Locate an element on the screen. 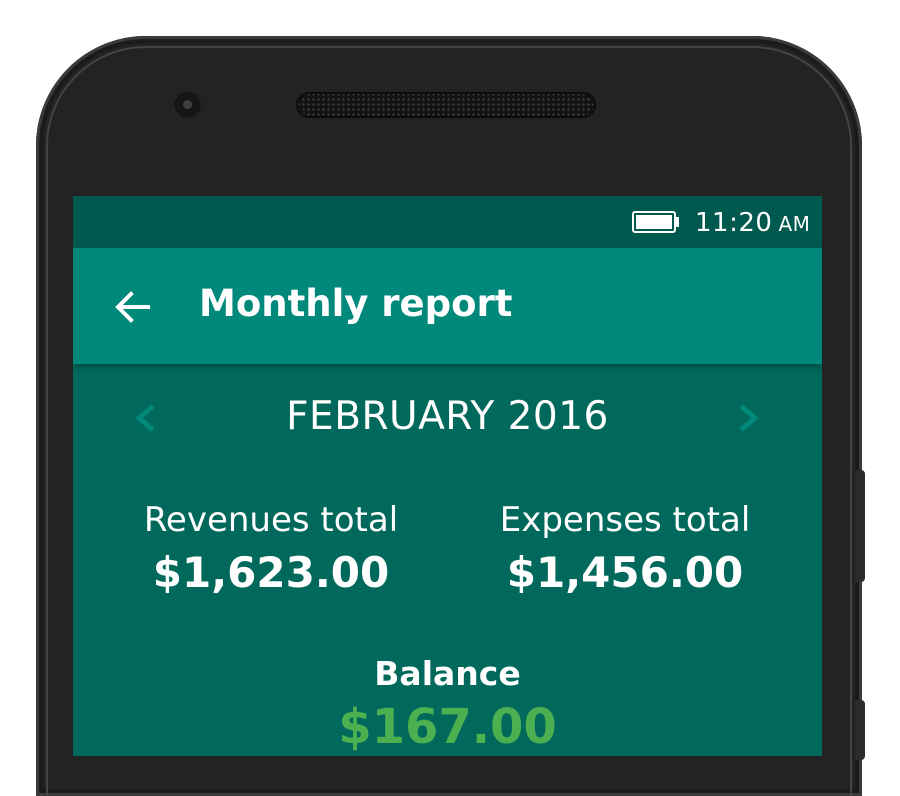 This screenshot has width=900, height=796. revenues-summary: Revenues total $1,623.00 is located at coordinates (271, 548).